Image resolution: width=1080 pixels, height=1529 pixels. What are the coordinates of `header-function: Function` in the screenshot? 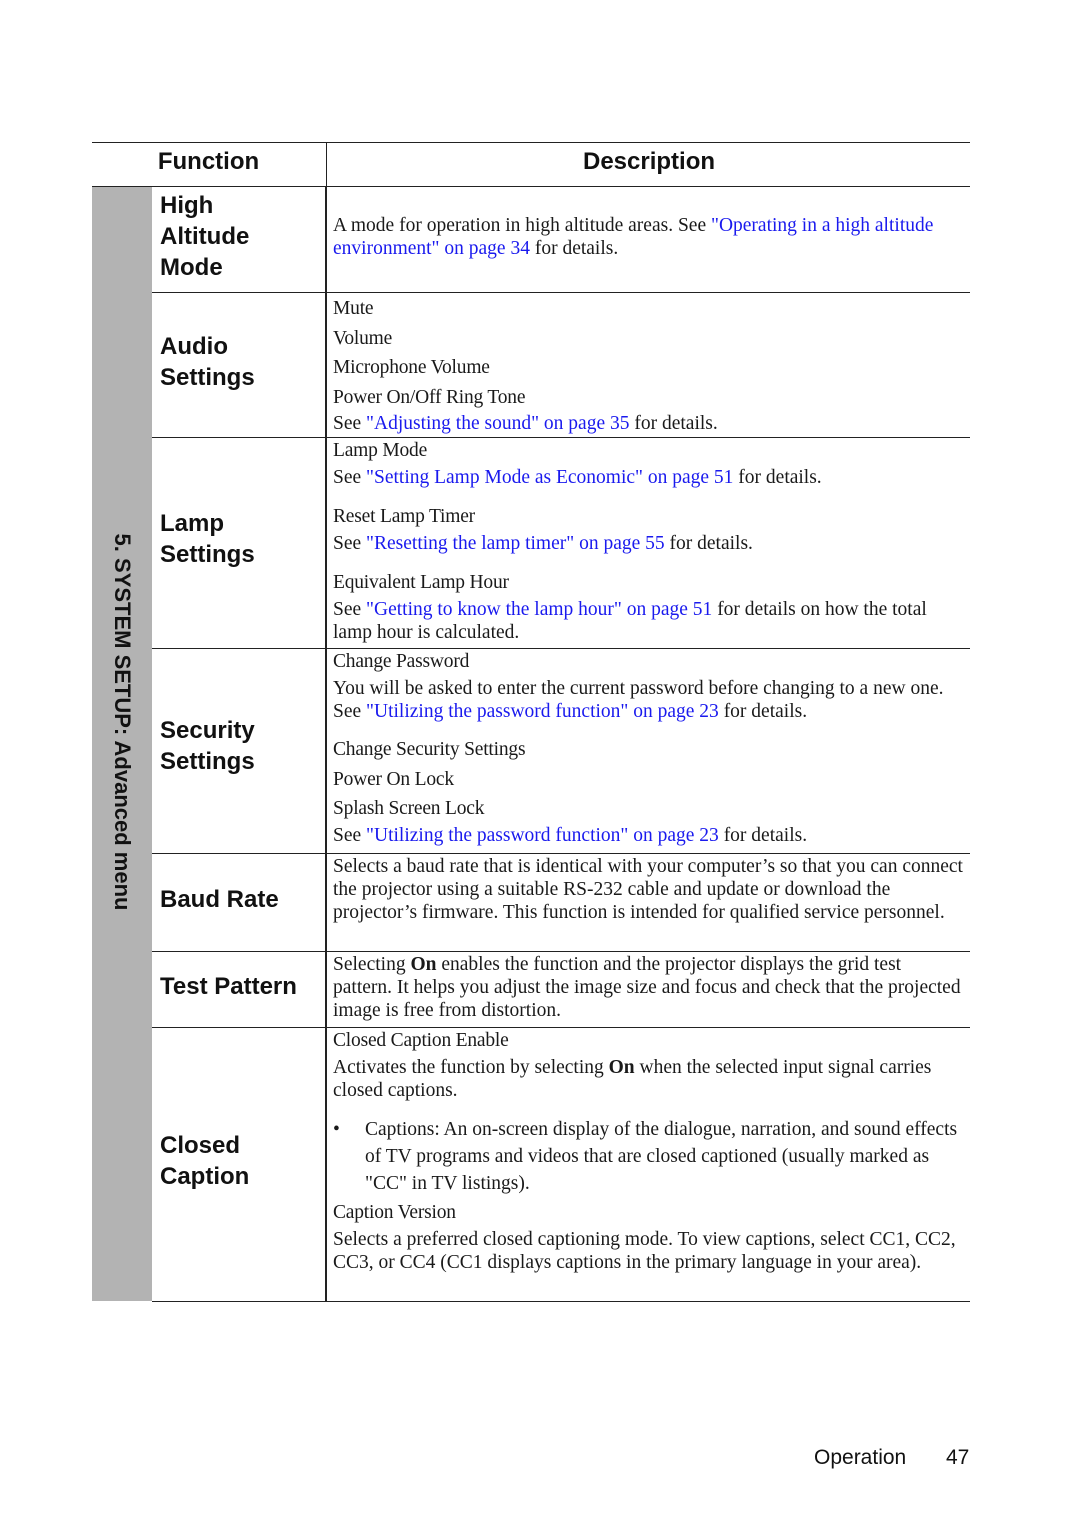 It's located at (208, 161).